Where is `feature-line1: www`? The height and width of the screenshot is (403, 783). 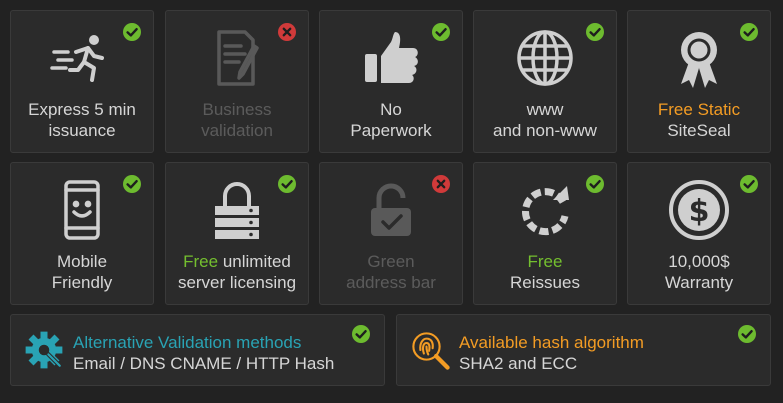
feature-line1: www is located at coordinates (545, 109).